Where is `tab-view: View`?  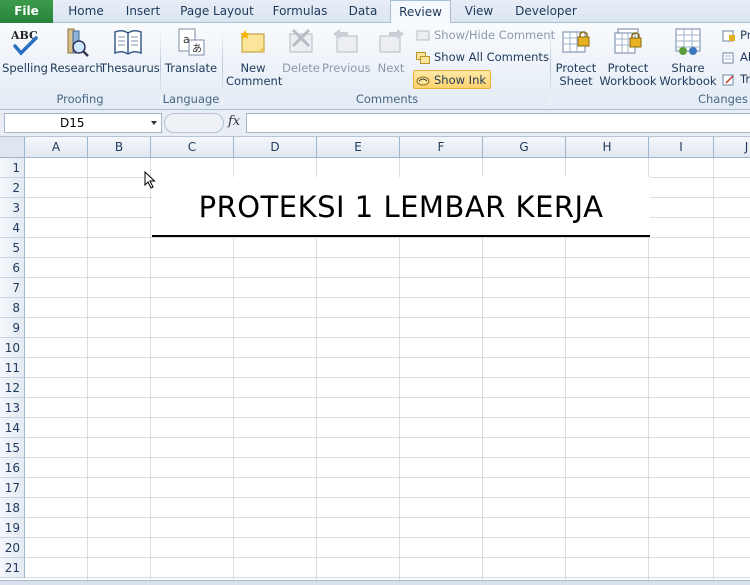
tab-view: View is located at coordinates (479, 11).